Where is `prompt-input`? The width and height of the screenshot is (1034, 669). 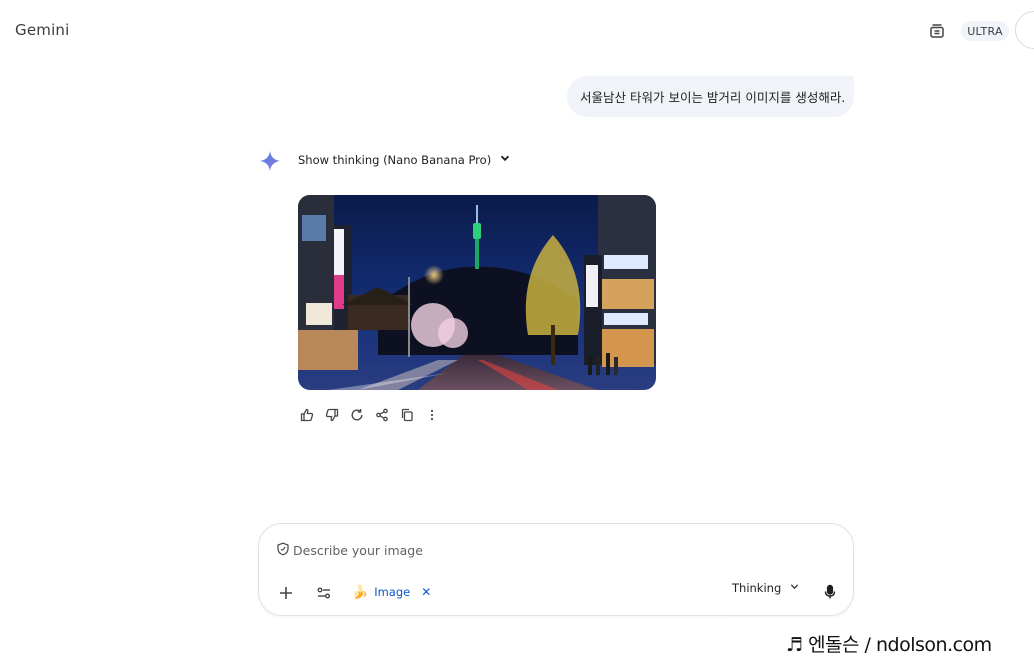
prompt-input is located at coordinates (493, 550).